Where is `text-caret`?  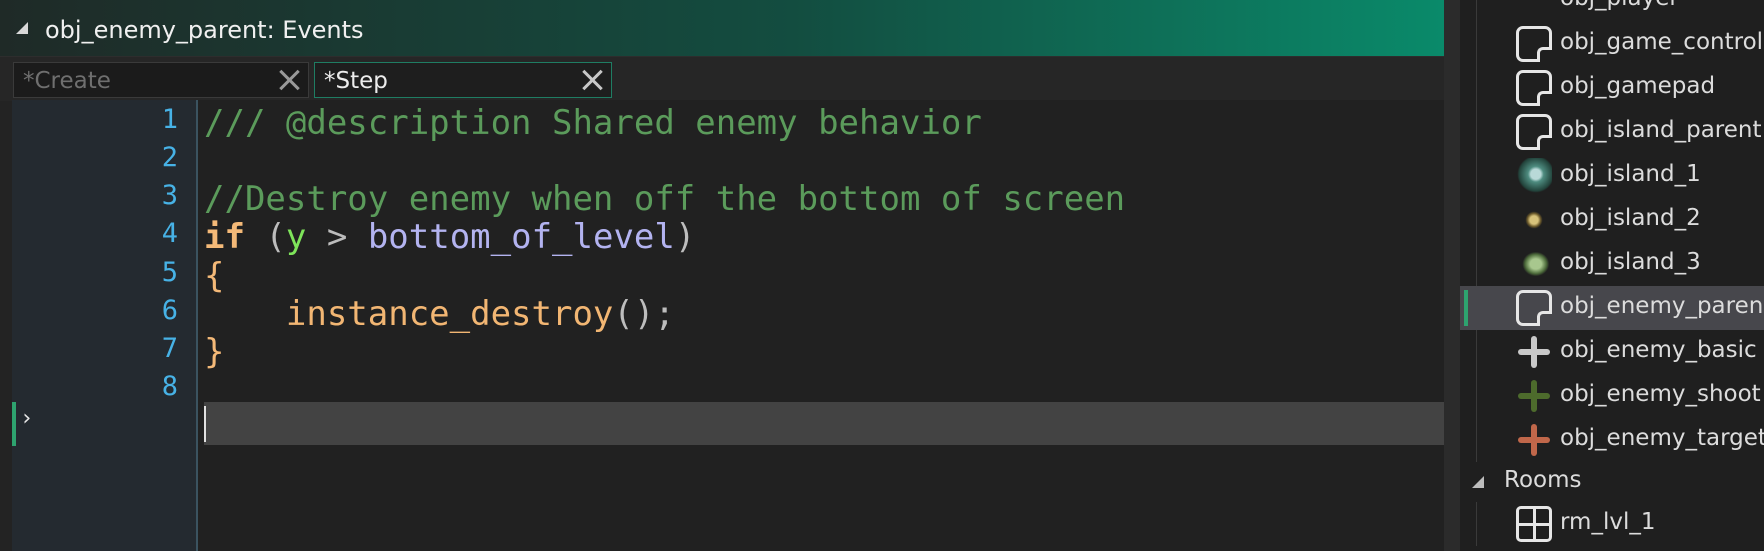
text-caret is located at coordinates (205, 424).